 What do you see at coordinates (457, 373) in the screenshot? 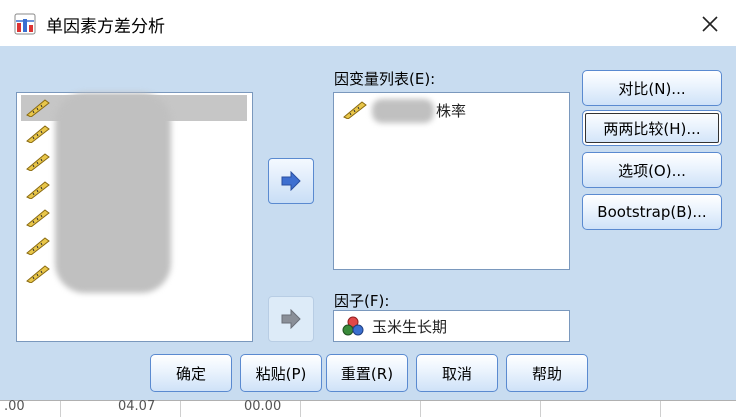
I see `cancel-button: 取消` at bounding box center [457, 373].